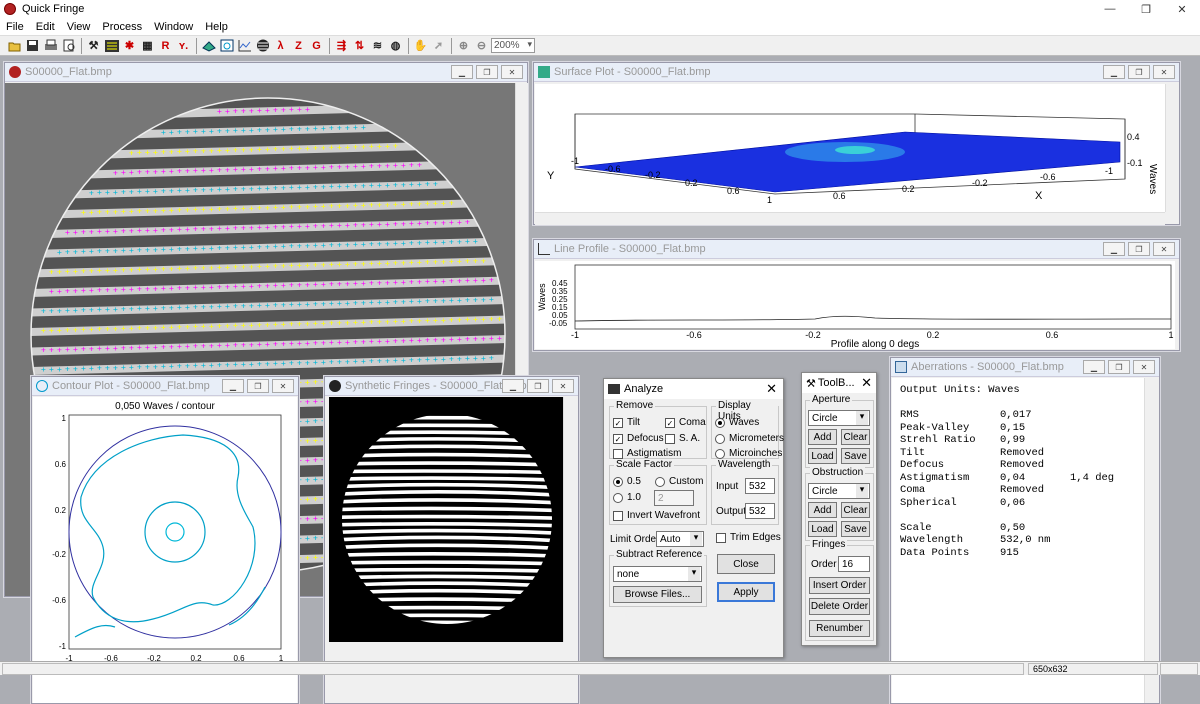 The image size is (1200, 704). I want to click on sa-checkbox: S. A., so click(682, 438).